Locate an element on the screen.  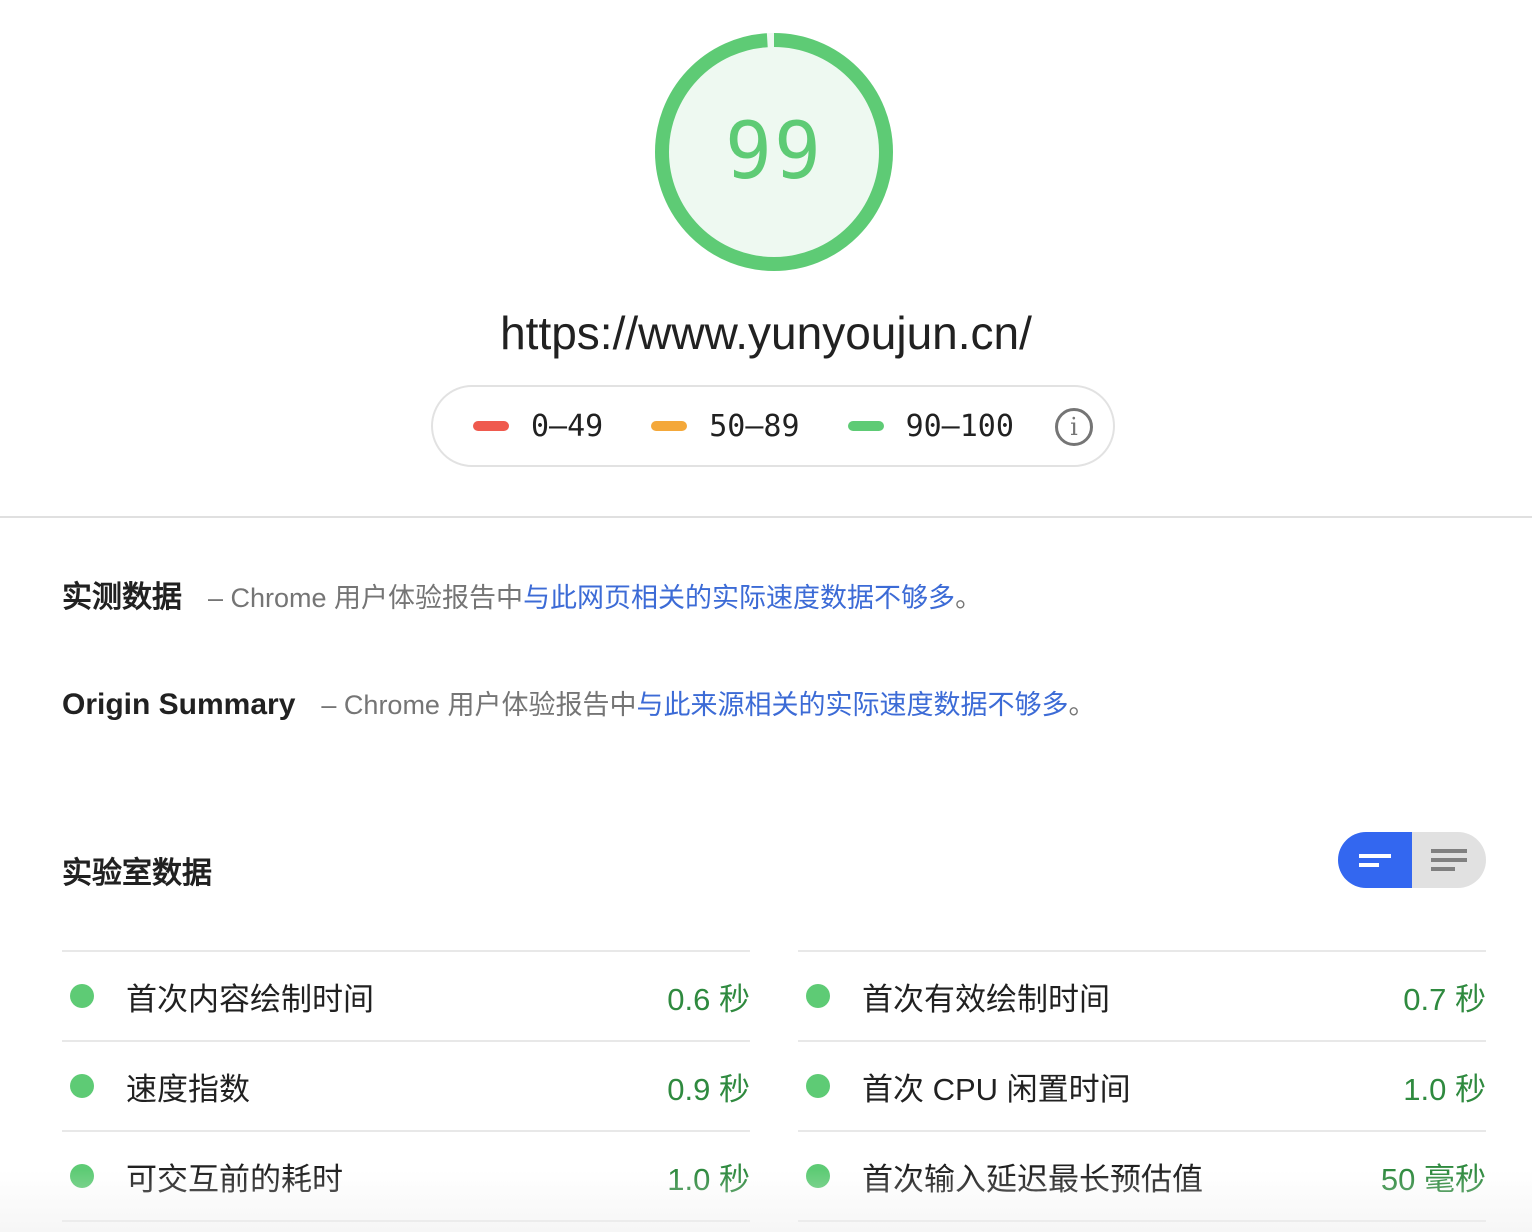
lab-data-title: 实验室数据 is located at coordinates (137, 873).